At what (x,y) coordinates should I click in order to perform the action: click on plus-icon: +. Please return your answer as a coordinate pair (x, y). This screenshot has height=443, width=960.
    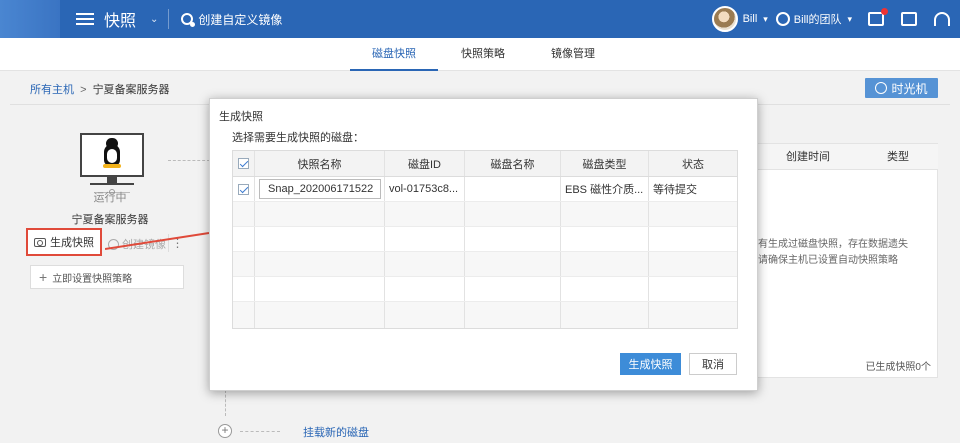
    Looking at the image, I should click on (43, 277).